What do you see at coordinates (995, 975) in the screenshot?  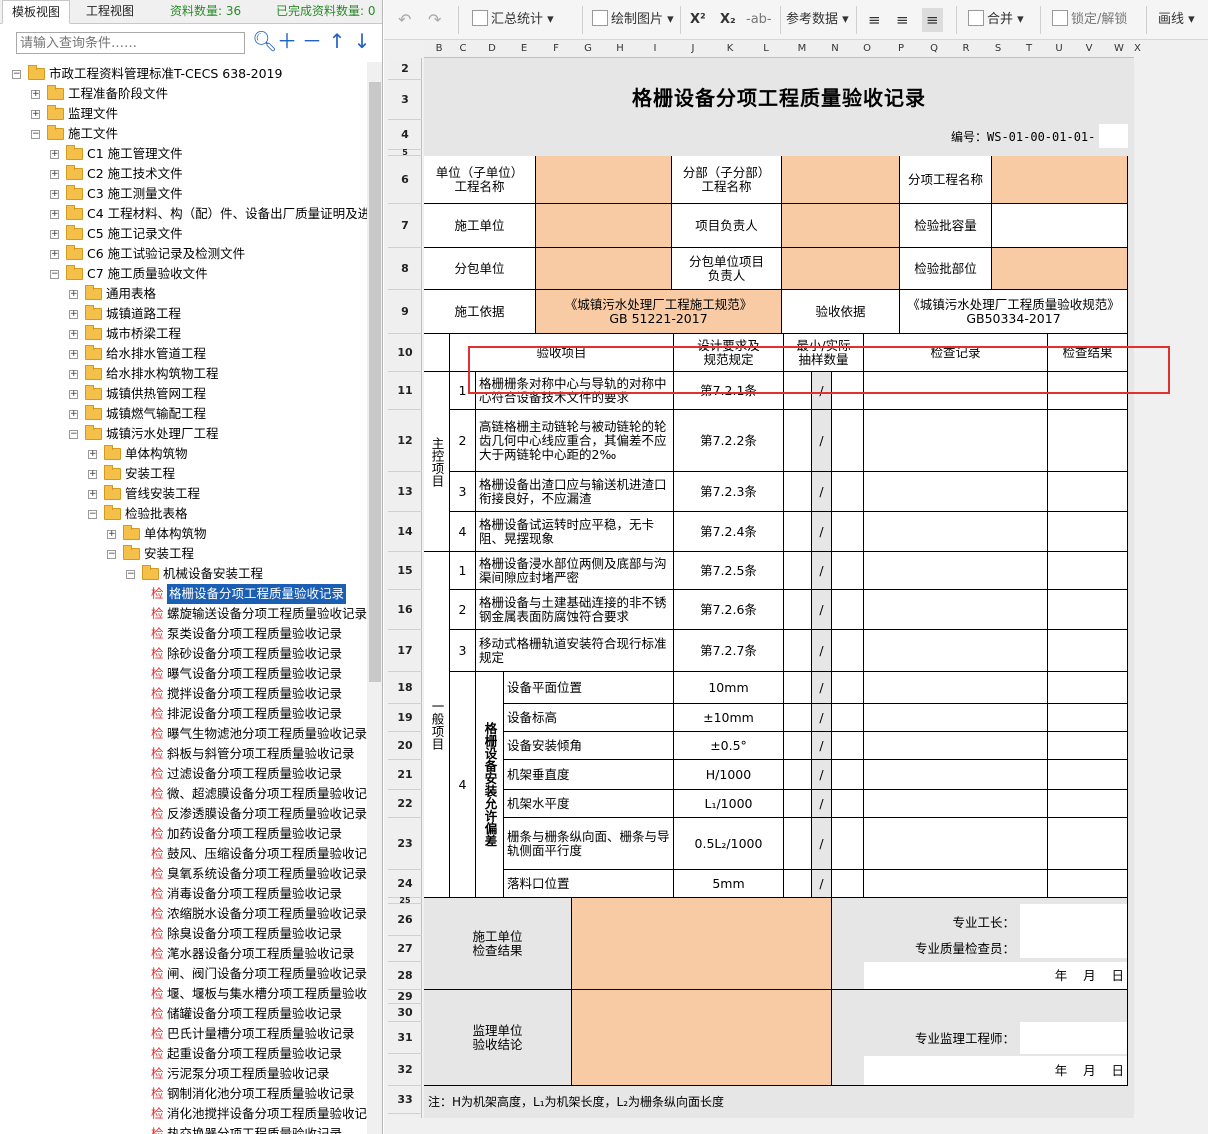 I see `date-field: 年 月 日` at bounding box center [995, 975].